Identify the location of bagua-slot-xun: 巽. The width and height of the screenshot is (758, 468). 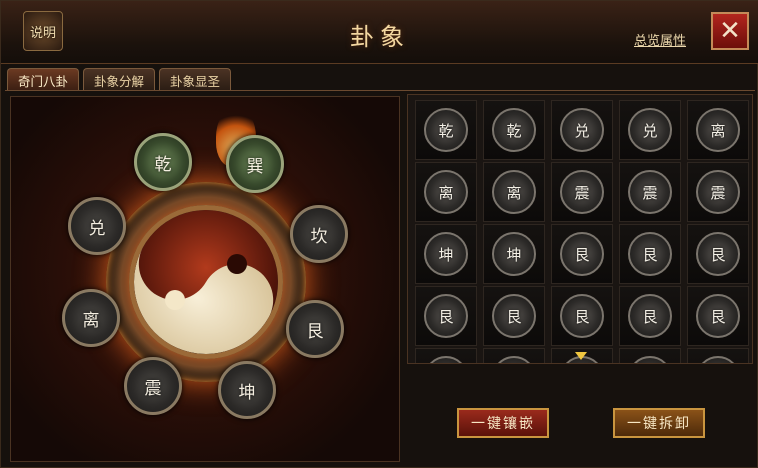
(255, 164).